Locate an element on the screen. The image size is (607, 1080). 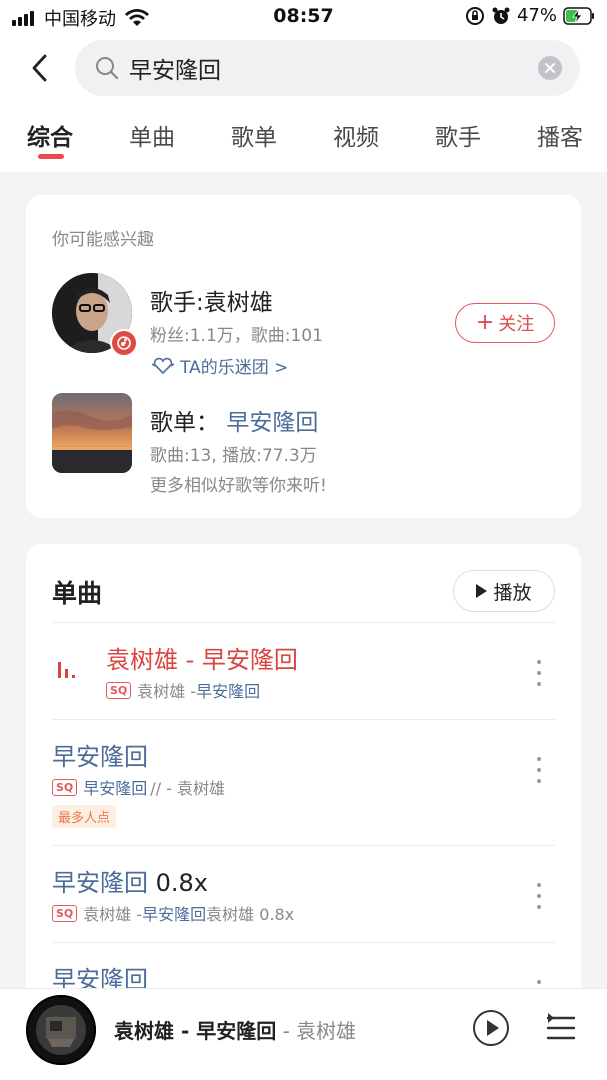
search-input is located at coordinates (329, 68).